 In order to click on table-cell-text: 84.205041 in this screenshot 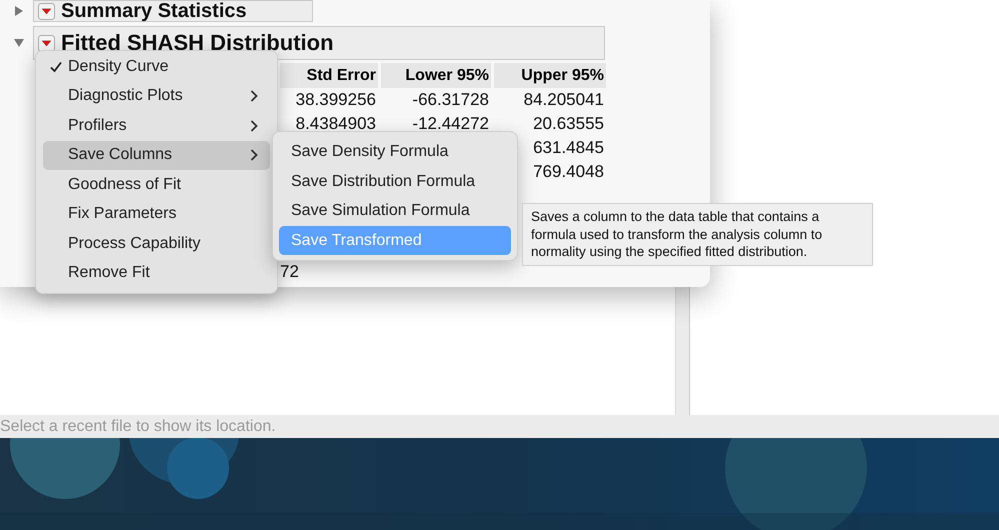, I will do `click(563, 100)`.